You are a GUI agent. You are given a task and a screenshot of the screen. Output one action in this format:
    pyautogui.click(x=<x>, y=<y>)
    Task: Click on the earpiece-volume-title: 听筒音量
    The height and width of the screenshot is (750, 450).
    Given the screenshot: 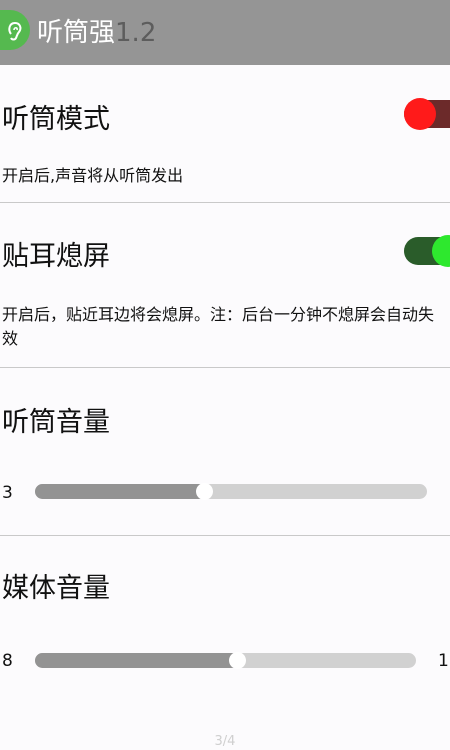 What is the action you would take?
    pyautogui.click(x=56, y=422)
    